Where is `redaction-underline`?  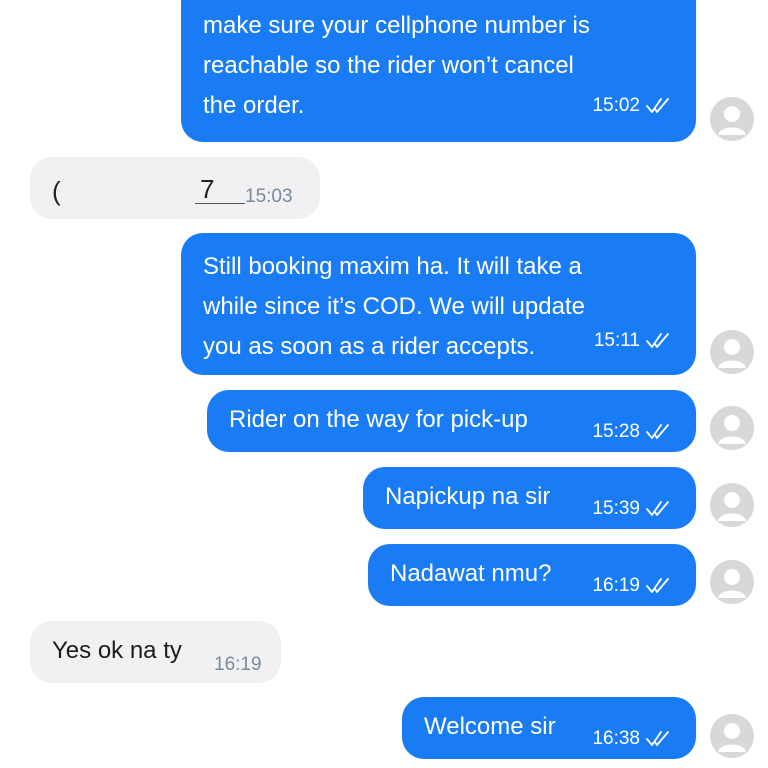 redaction-underline is located at coordinates (220, 203).